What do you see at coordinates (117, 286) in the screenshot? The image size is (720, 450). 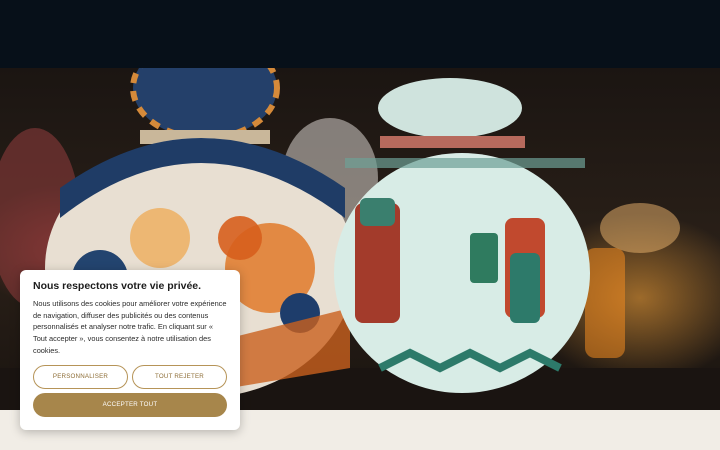 I see `cookie-title: Nous respectons votre vie privée.` at bounding box center [117, 286].